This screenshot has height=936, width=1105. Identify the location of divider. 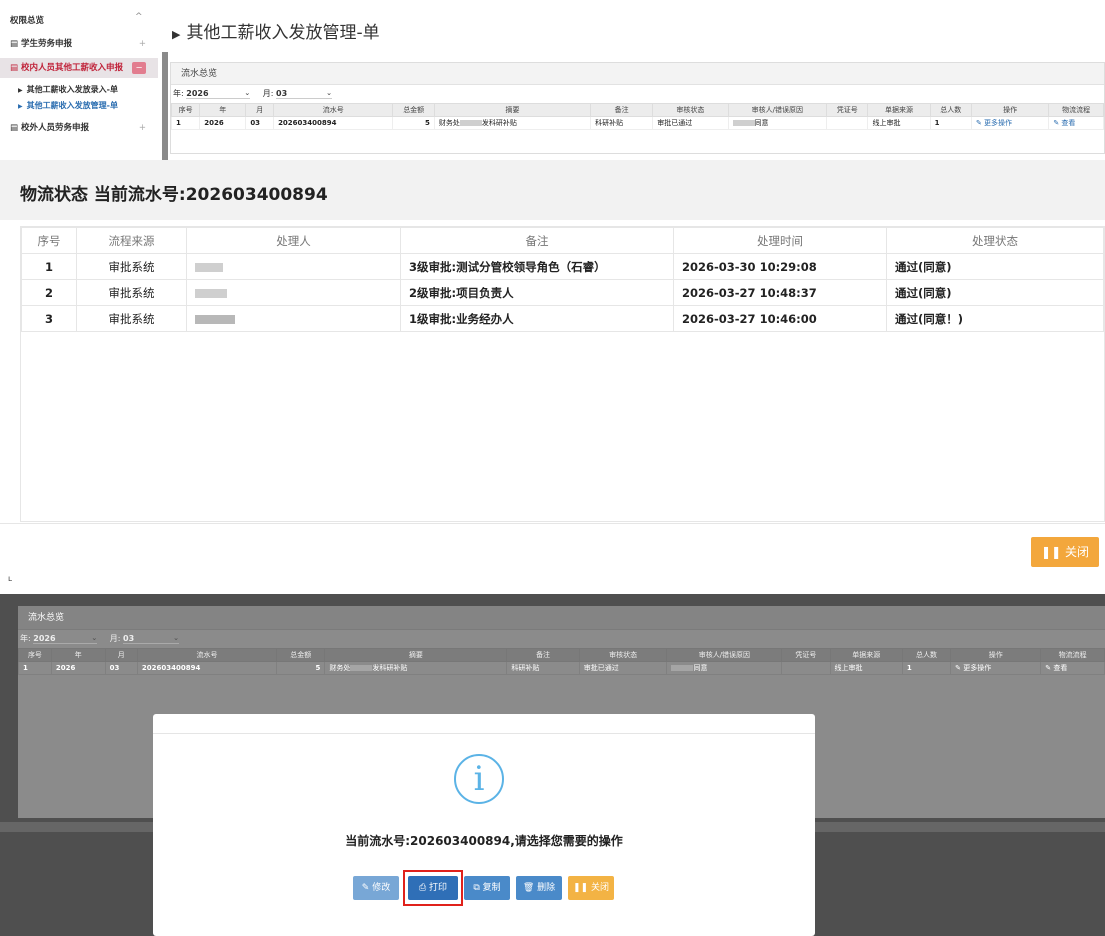
(552, 523).